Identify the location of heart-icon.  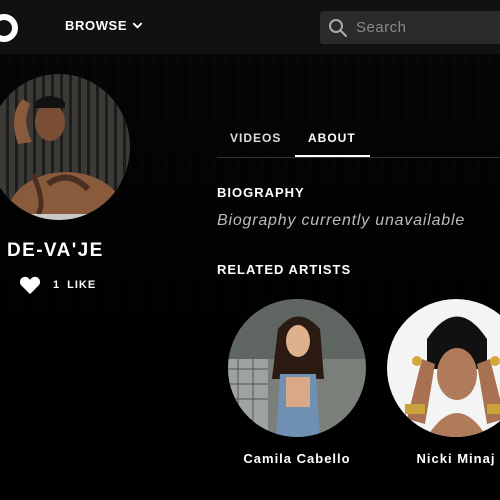
(30, 285).